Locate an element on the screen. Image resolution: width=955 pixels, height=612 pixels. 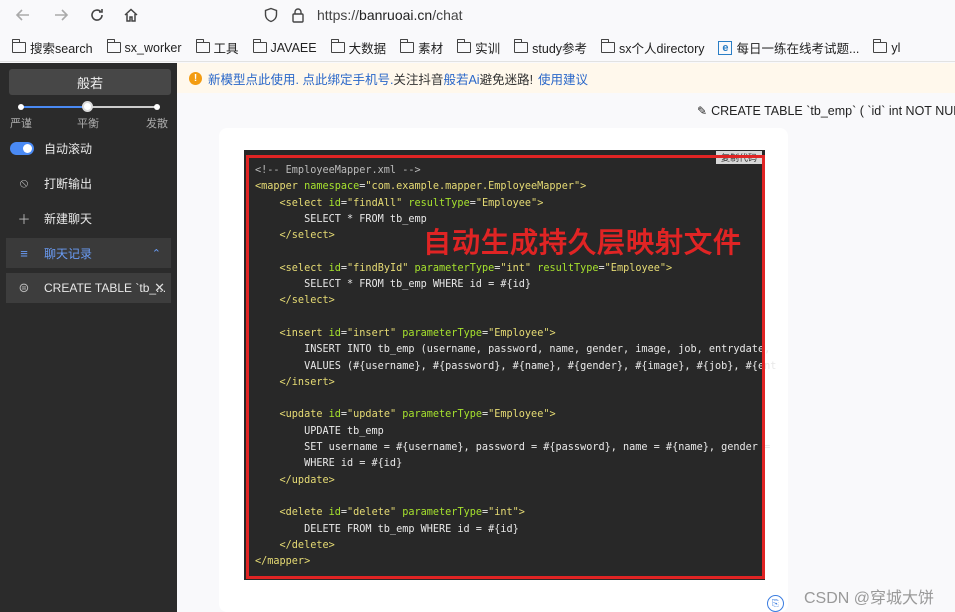
code-token: "int" is located at coordinates (503, 513).